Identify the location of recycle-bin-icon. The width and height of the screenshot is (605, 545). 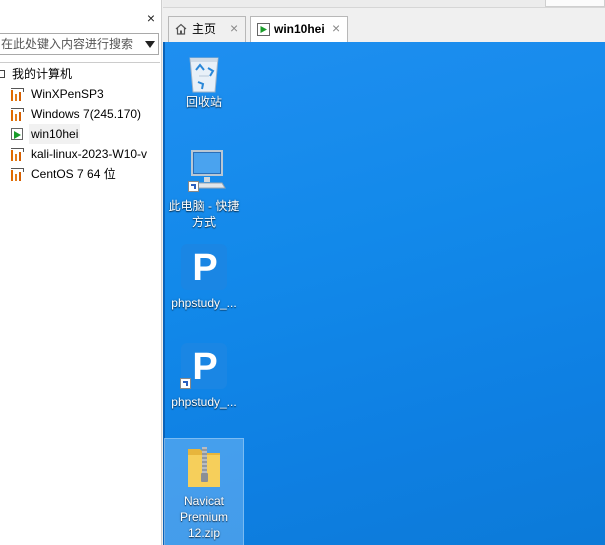
(204, 75).